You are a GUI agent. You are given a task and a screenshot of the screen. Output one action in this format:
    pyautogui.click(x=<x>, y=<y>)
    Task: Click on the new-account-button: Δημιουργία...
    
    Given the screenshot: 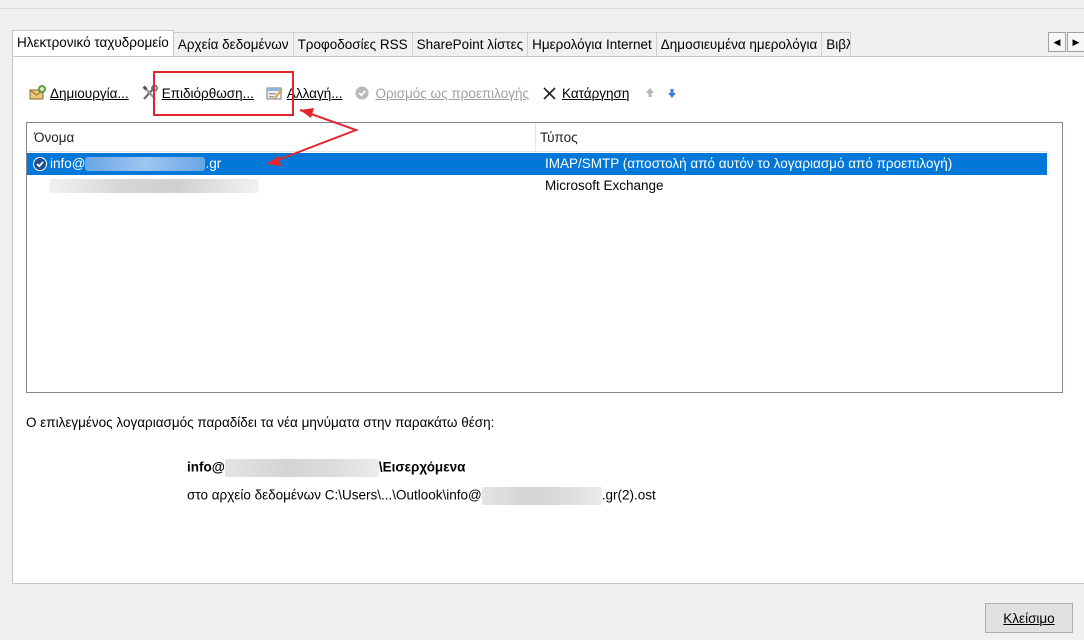 What is the action you would take?
    pyautogui.click(x=79, y=93)
    